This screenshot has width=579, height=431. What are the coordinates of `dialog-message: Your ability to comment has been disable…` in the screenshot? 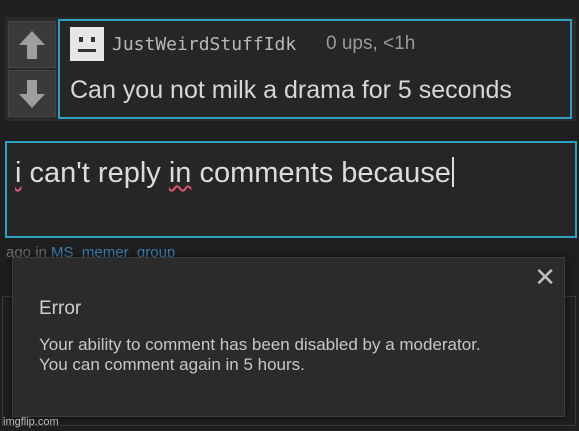 It's located at (260, 354).